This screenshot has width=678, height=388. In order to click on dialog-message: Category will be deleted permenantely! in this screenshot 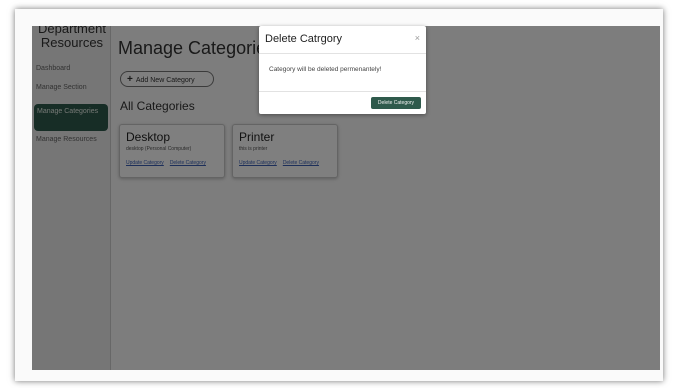, I will do `click(325, 69)`.